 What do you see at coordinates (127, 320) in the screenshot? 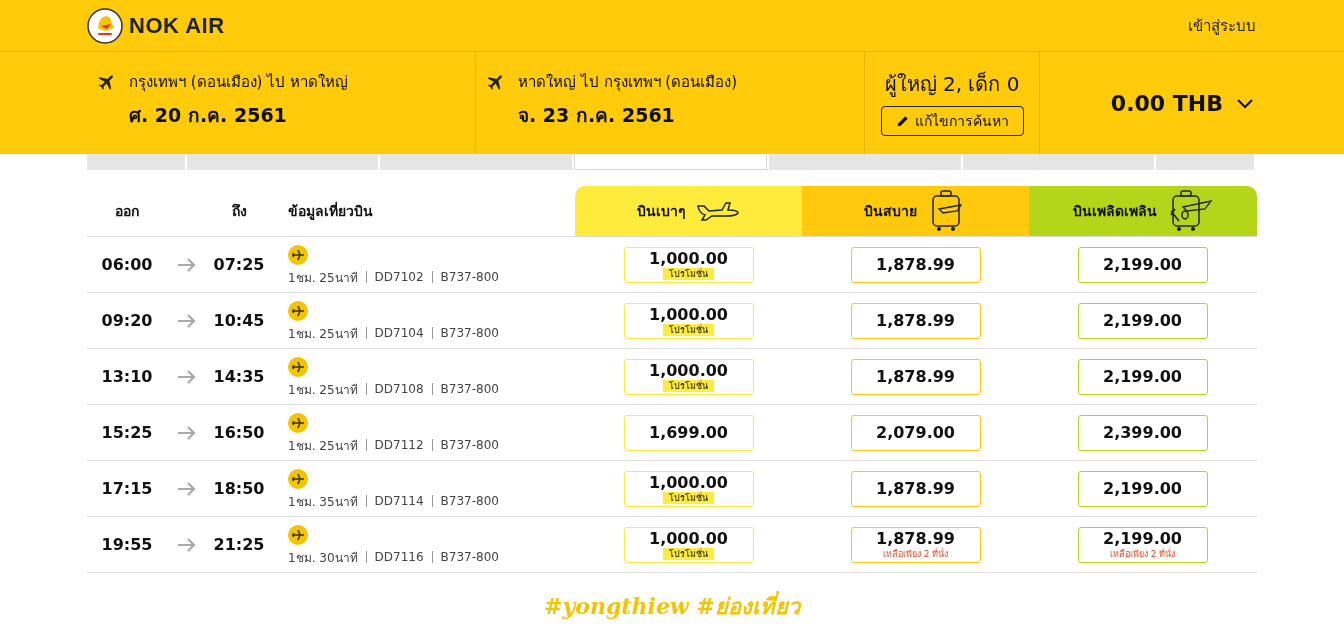
I see `departure-time: 09:20` at bounding box center [127, 320].